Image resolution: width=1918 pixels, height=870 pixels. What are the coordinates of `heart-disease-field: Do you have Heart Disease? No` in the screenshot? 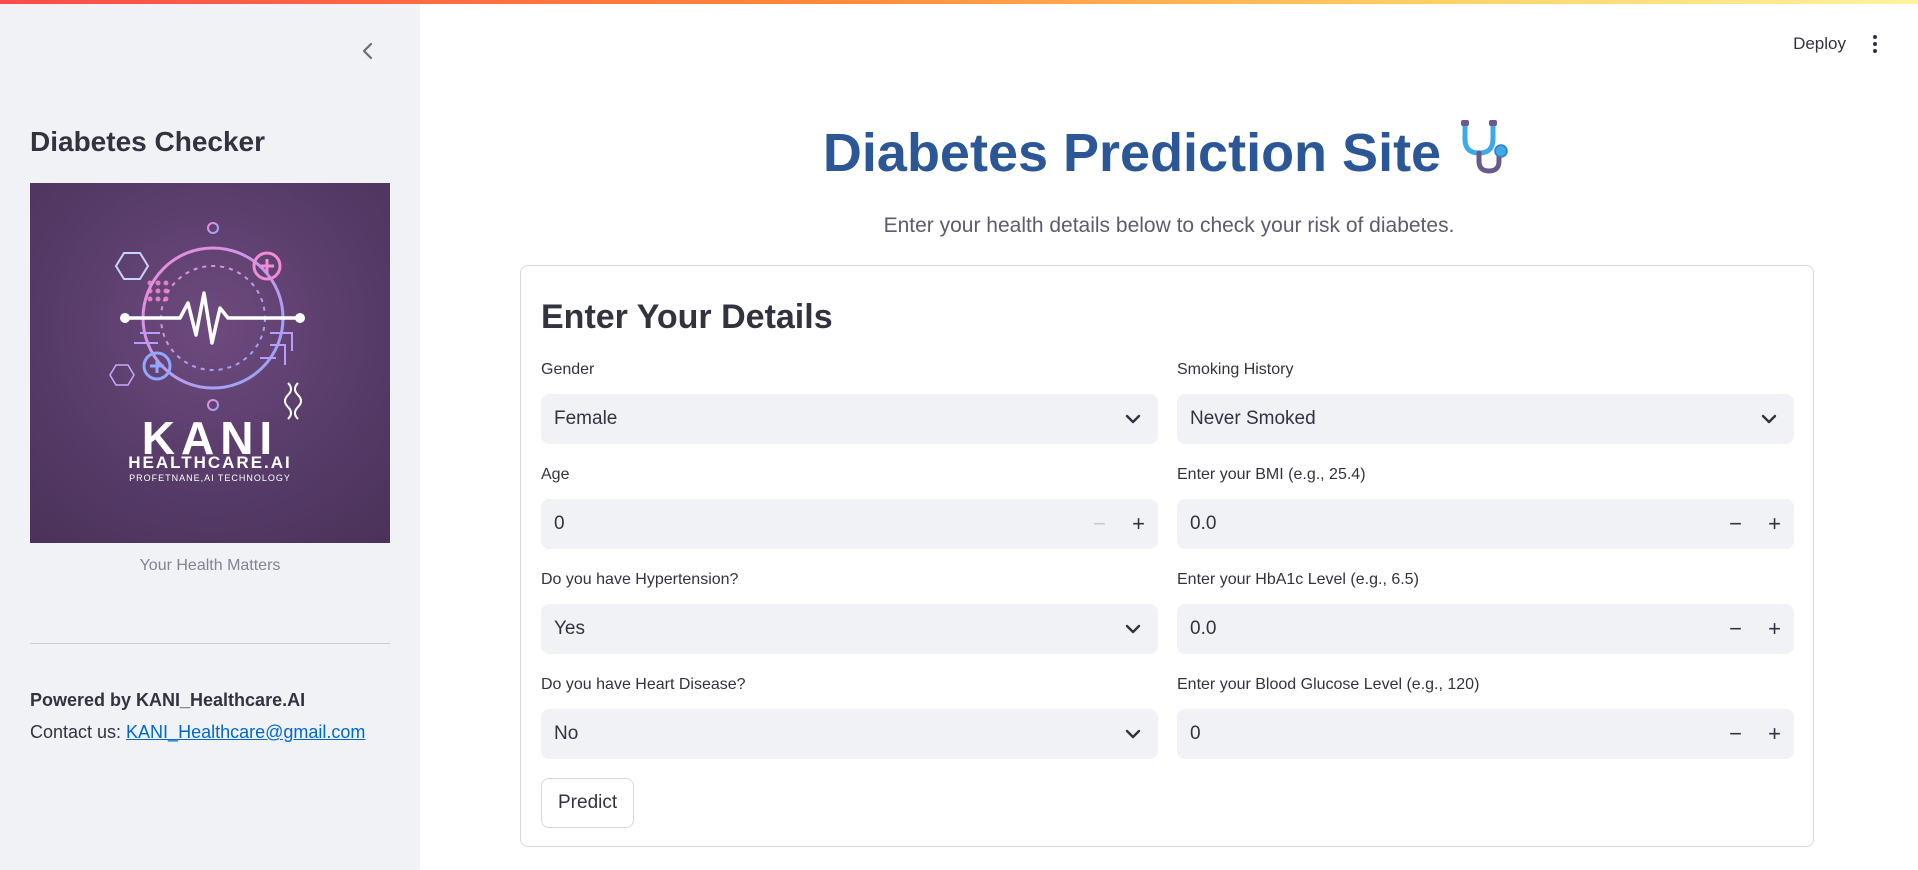 It's located at (849, 717).